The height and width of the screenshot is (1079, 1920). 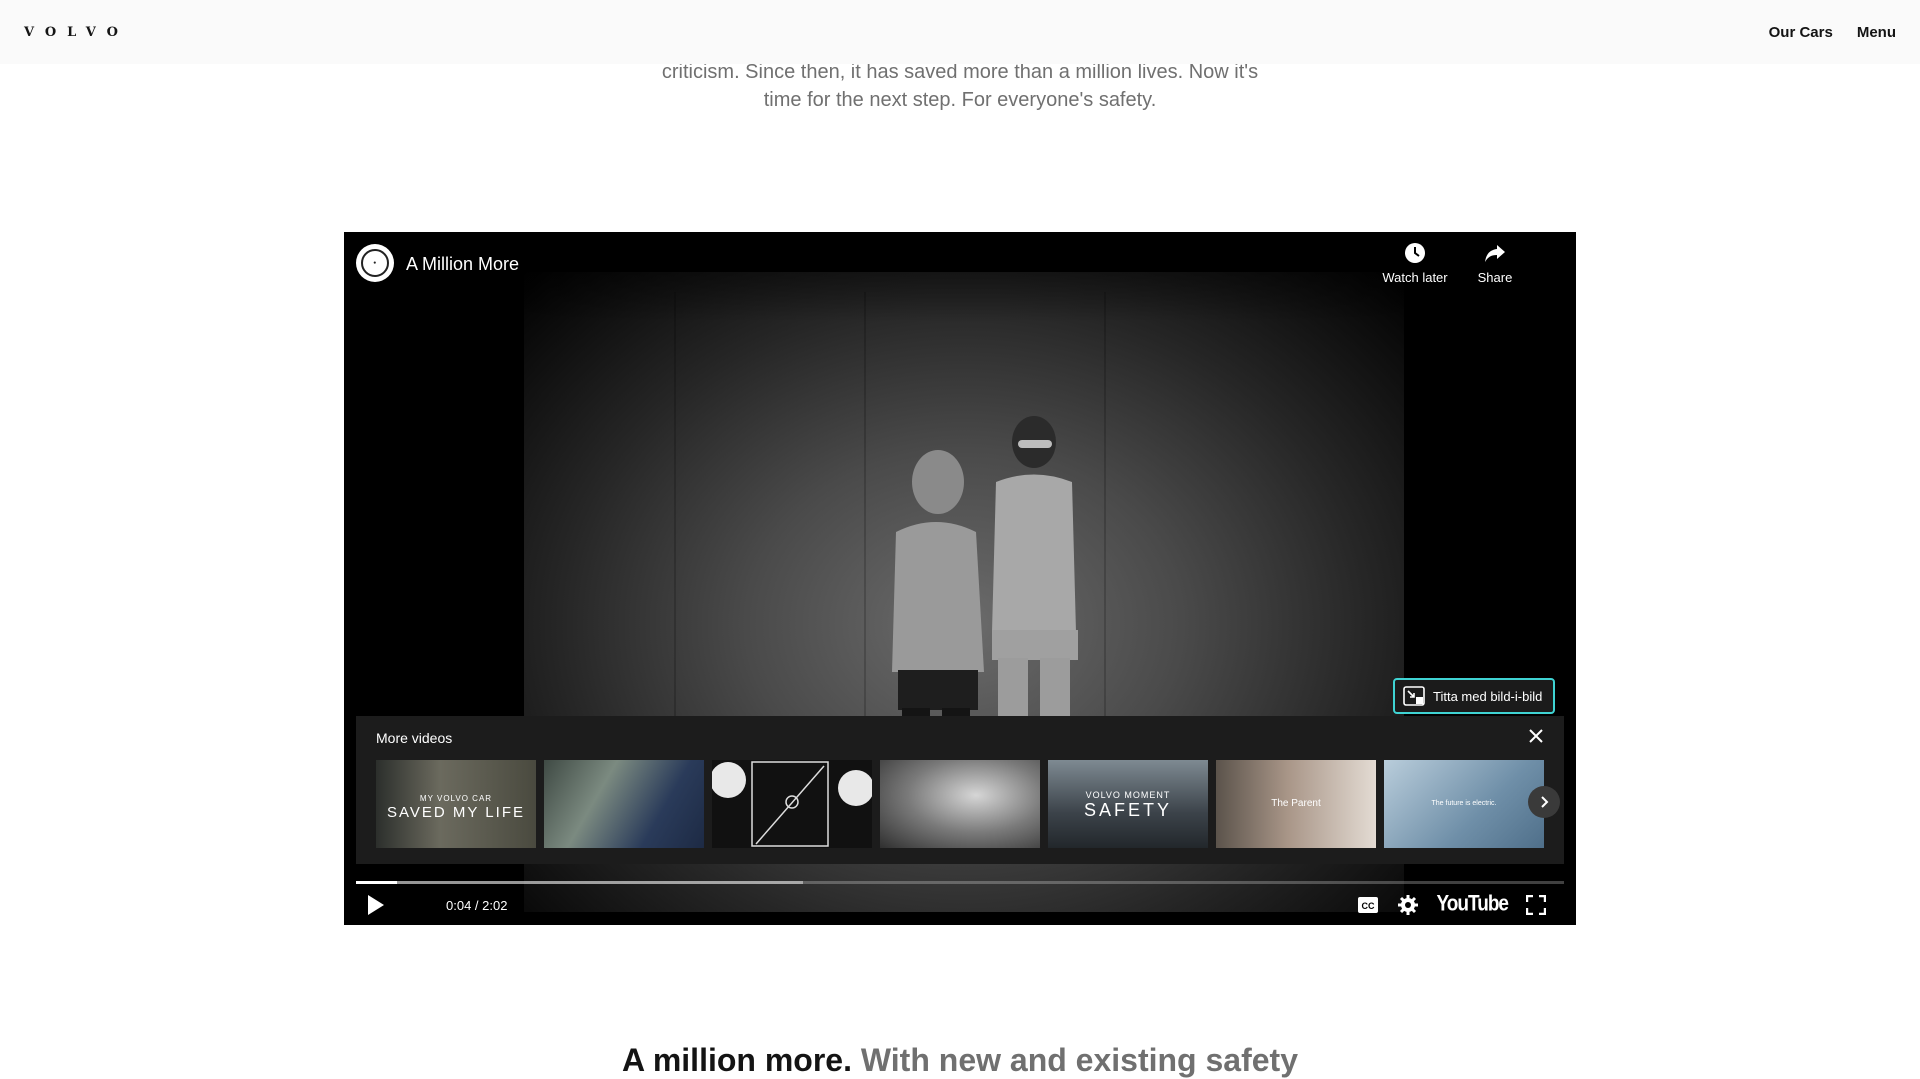 What do you see at coordinates (1495, 263) in the screenshot?
I see `share-button: Share` at bounding box center [1495, 263].